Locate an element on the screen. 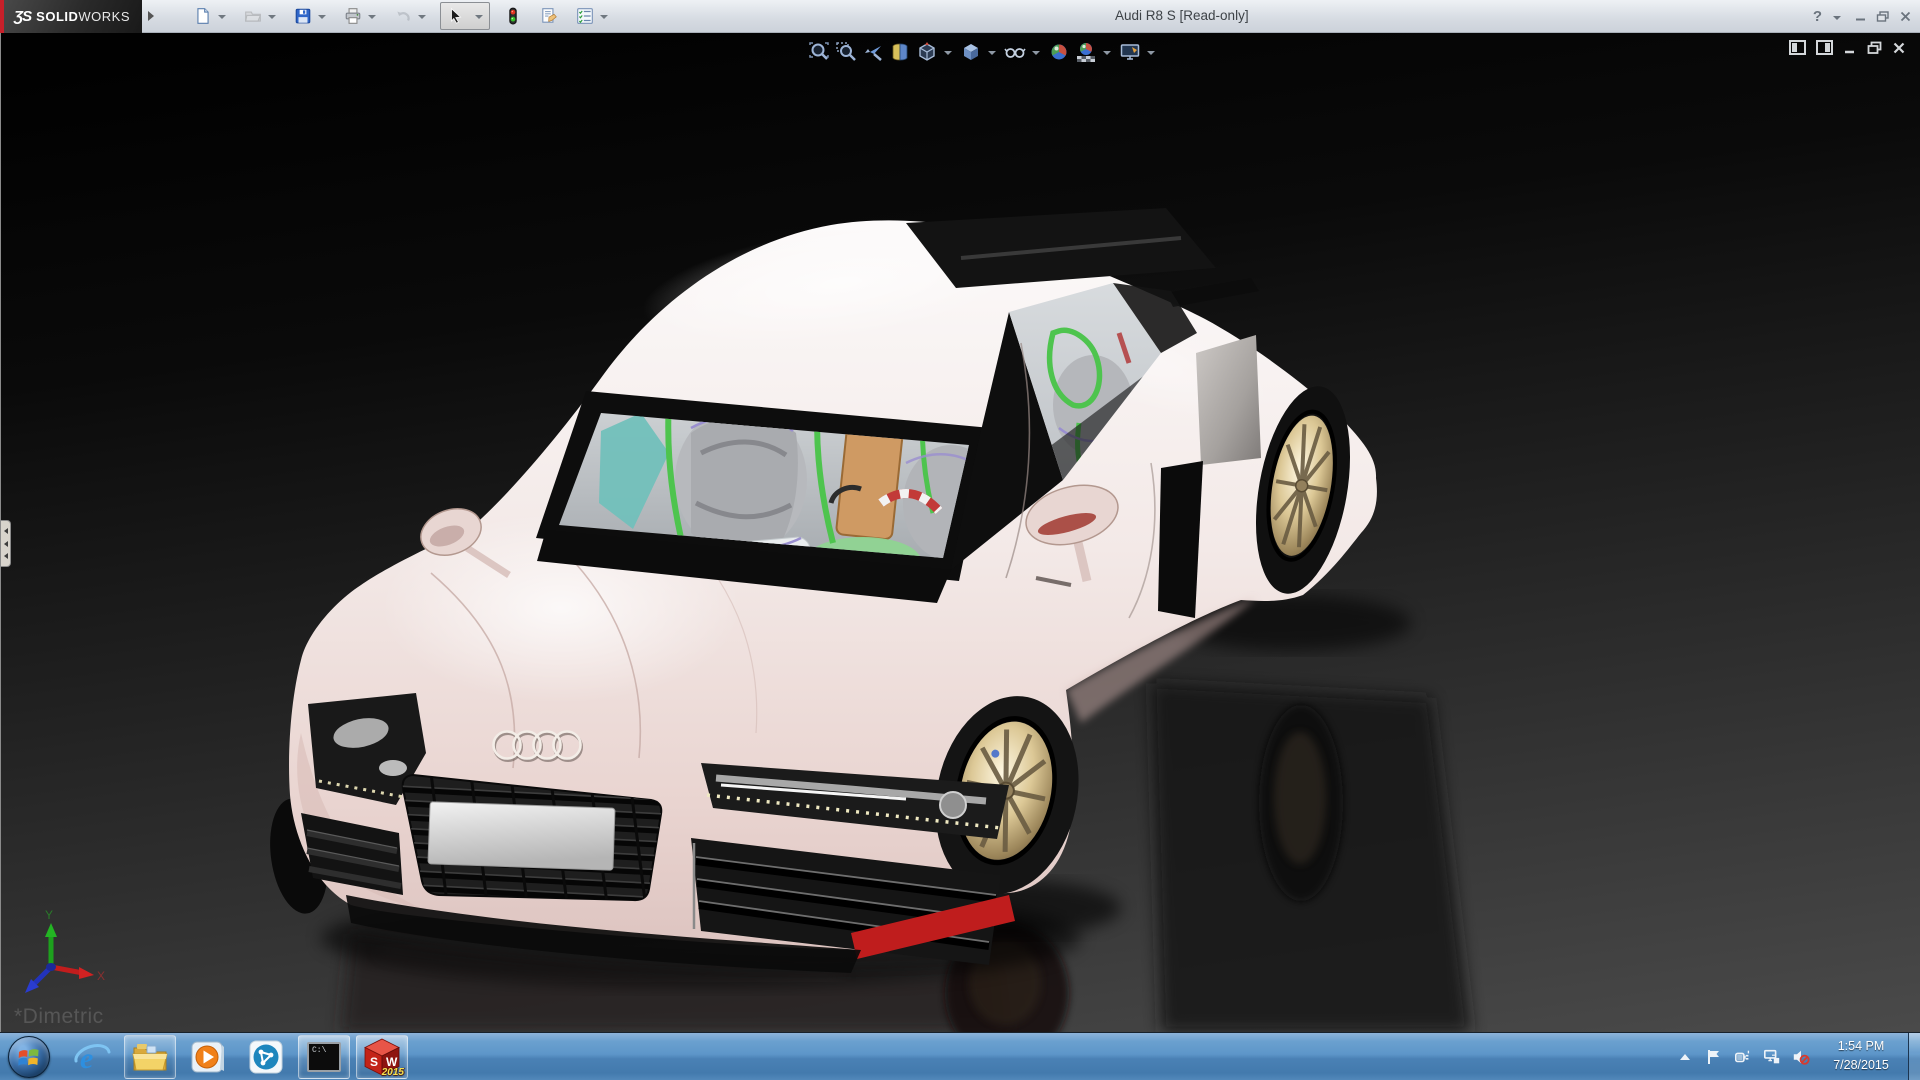 This screenshot has width=1920, height=1080. show-desktop-button is located at coordinates (1914, 1056).